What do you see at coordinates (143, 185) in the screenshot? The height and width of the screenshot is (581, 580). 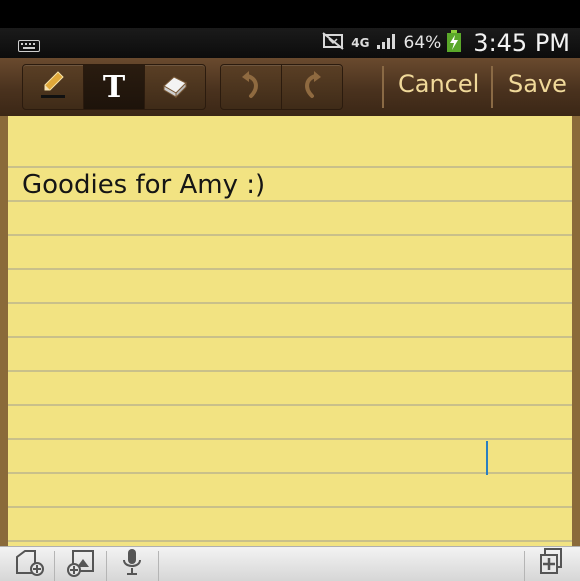 I see `note-text: Goodies for Amy :)` at bounding box center [143, 185].